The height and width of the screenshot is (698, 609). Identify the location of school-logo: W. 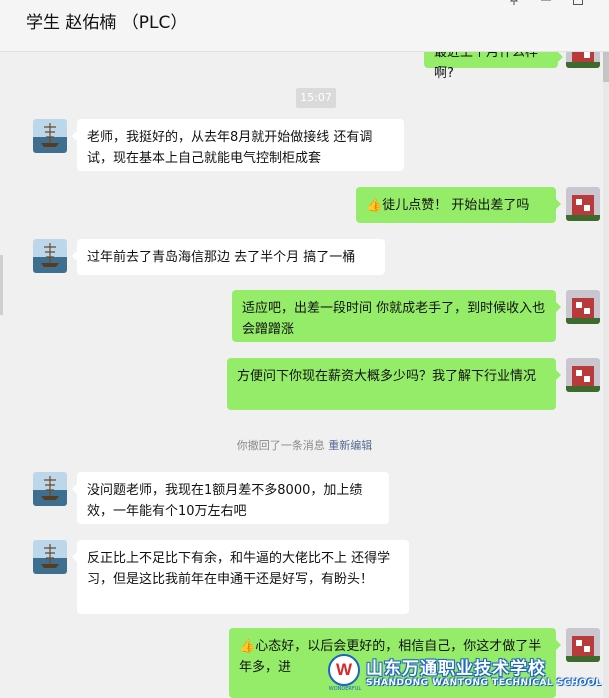
(344, 670).